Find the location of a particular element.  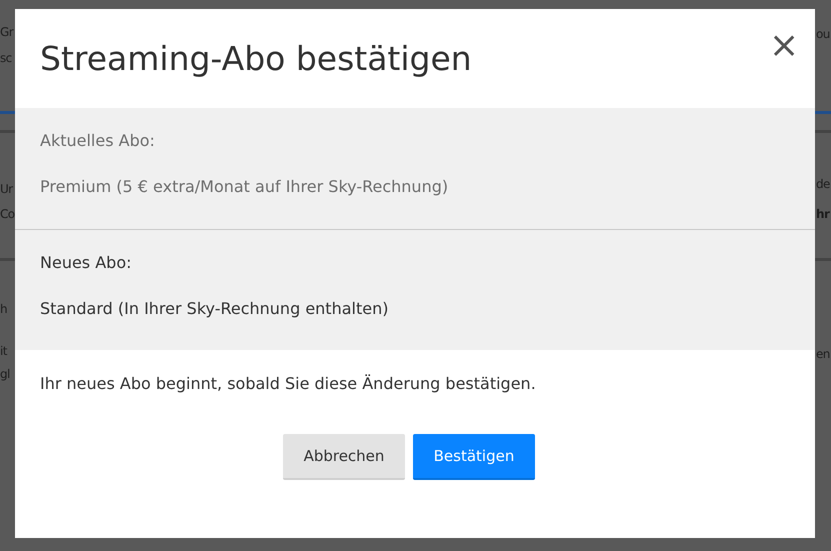

close-button: × is located at coordinates (783, 46).